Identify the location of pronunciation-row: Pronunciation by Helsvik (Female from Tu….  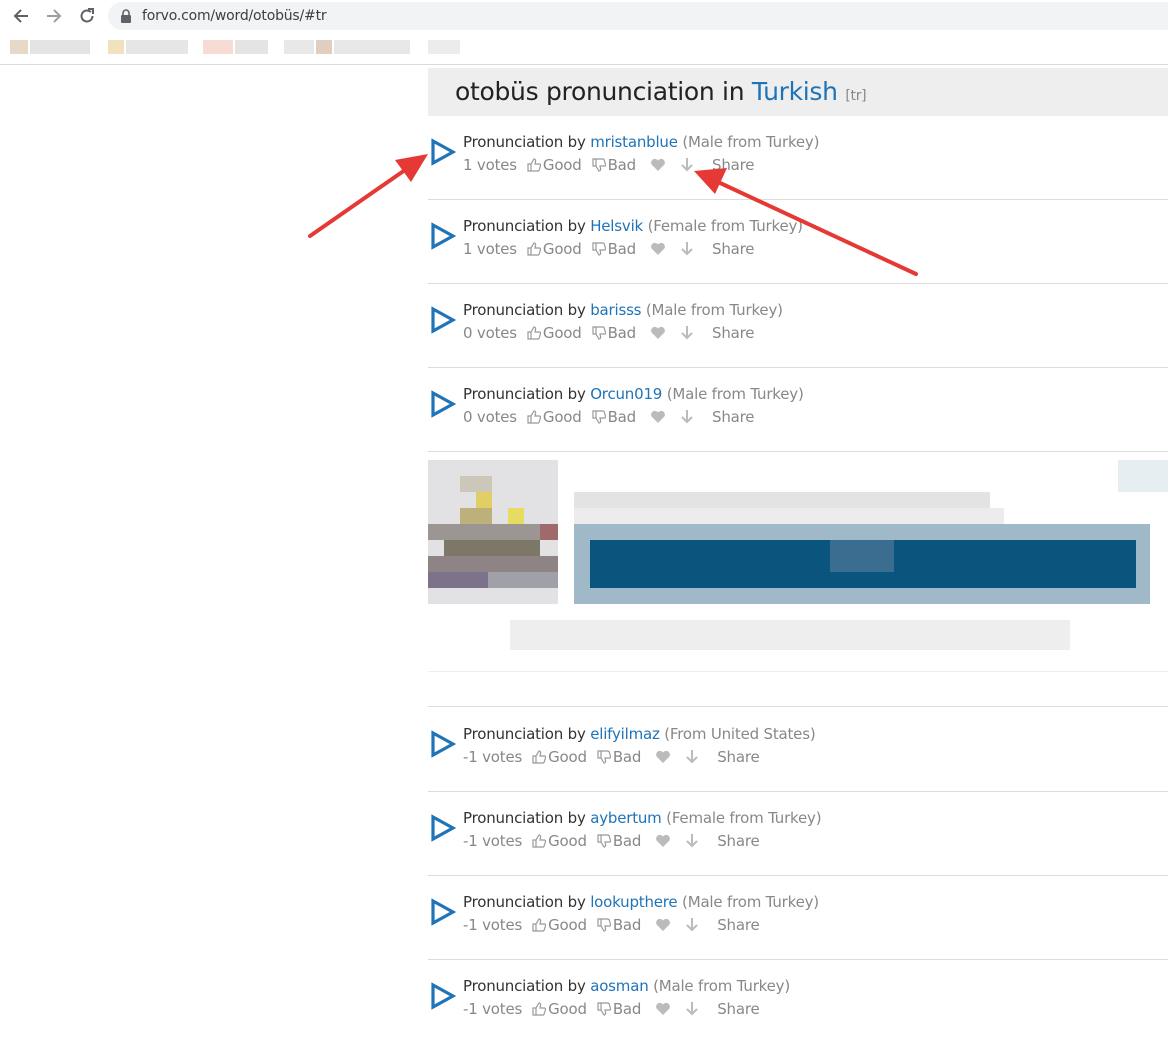
(798, 242).